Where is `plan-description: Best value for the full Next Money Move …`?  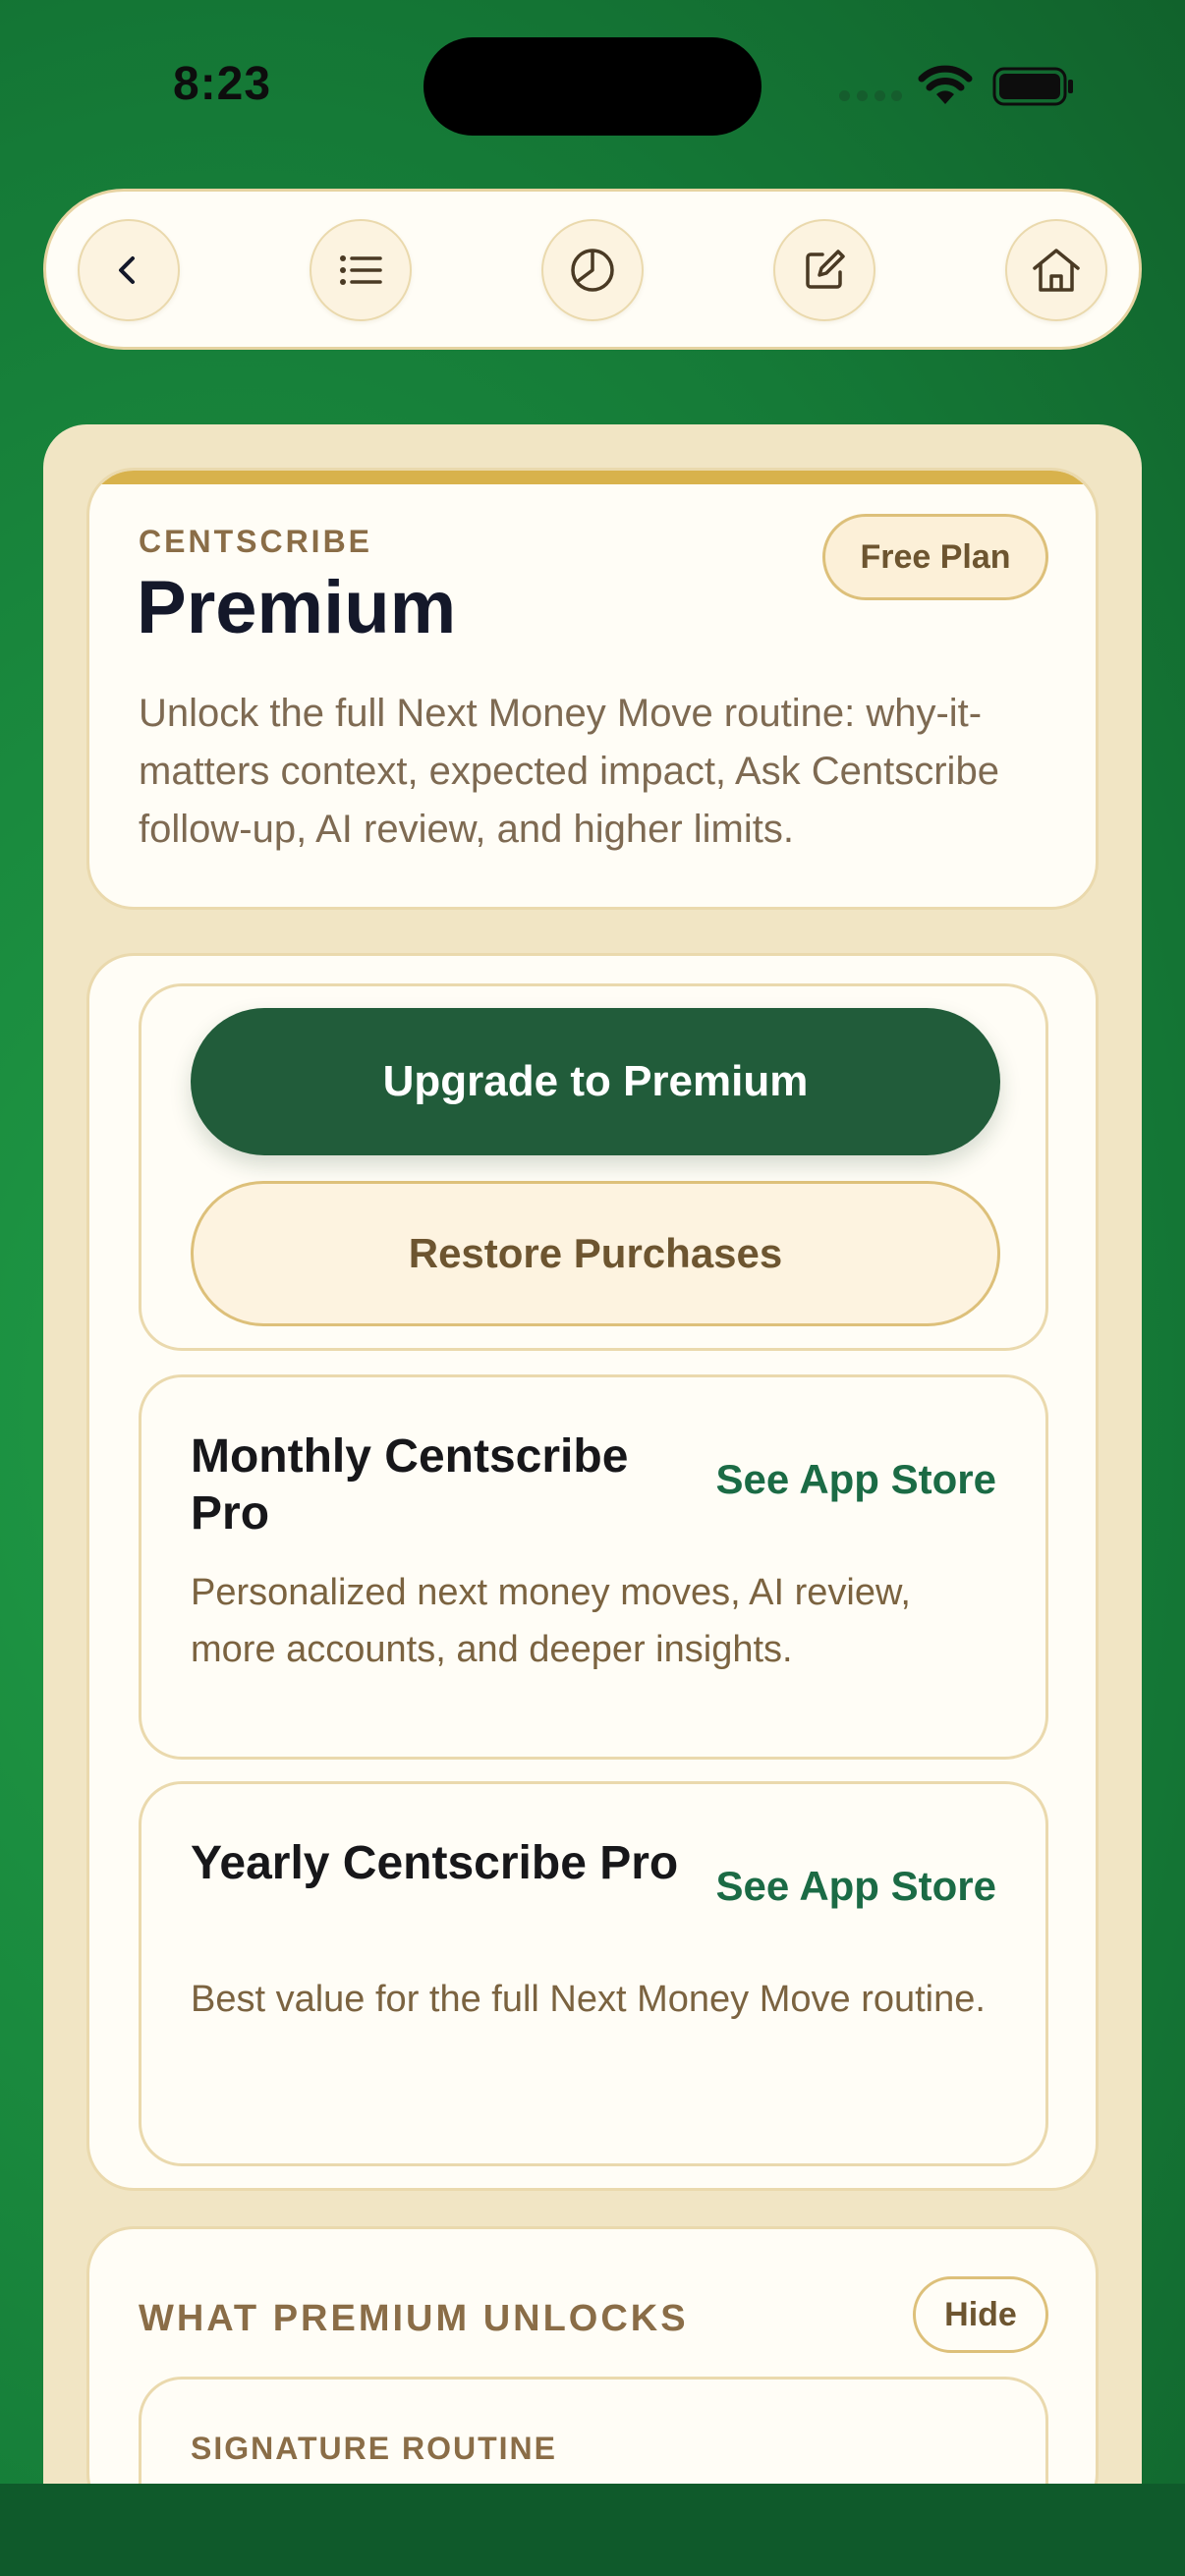 plan-description: Best value for the full Next Money Move … is located at coordinates (589, 1999).